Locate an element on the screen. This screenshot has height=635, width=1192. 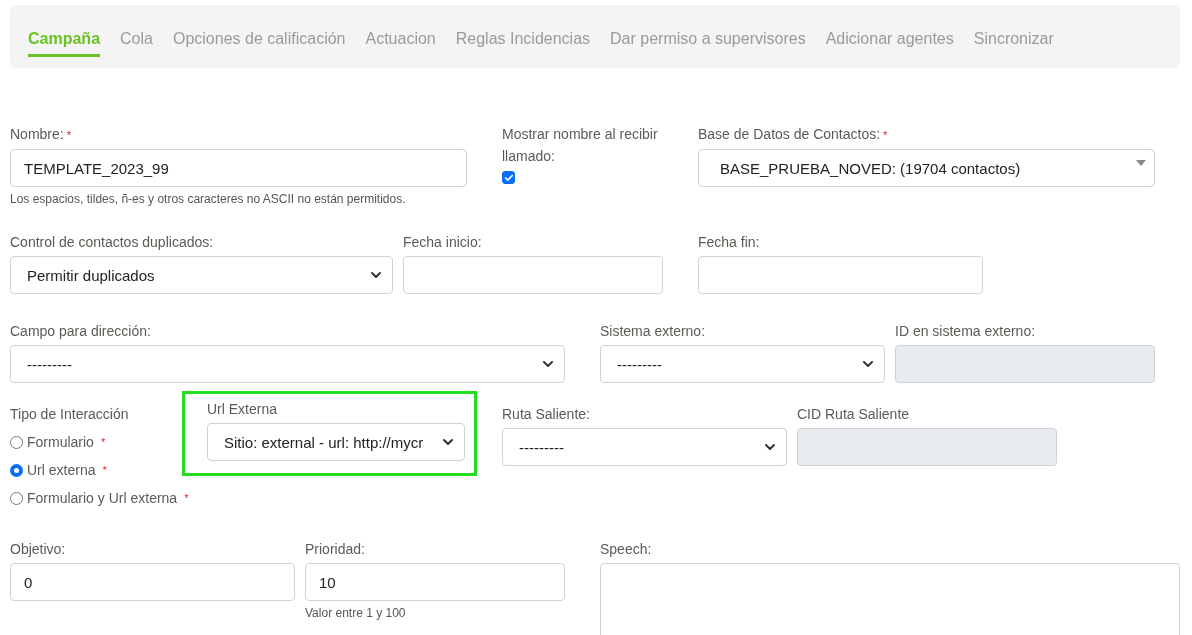
field-label: CID Ruta Saliente is located at coordinates (853, 414).